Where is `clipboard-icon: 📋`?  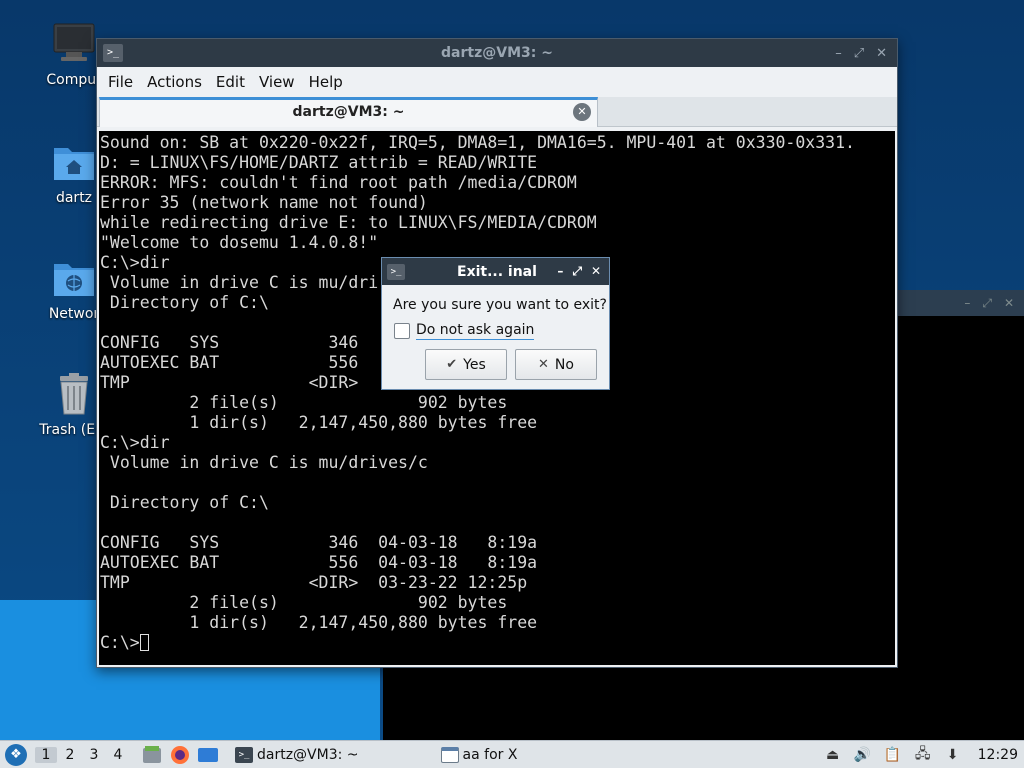
clipboard-icon: 📋 is located at coordinates (893, 755).